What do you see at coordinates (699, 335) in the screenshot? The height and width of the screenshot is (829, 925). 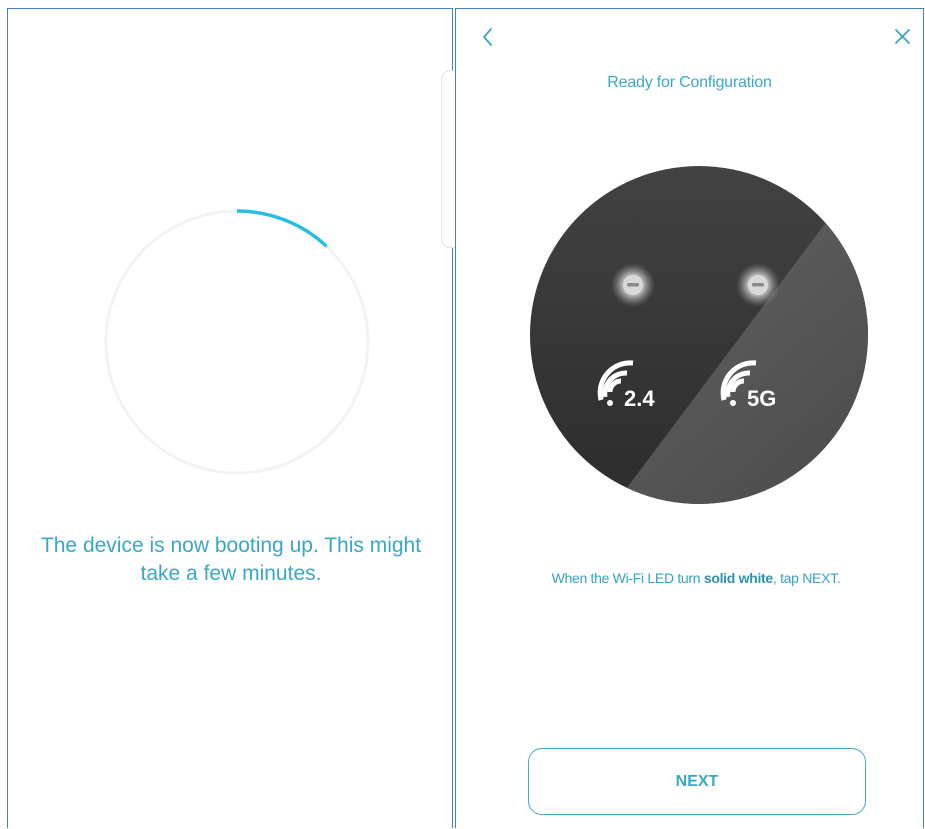 I see `router-top-illustration: 2.4 5G` at bounding box center [699, 335].